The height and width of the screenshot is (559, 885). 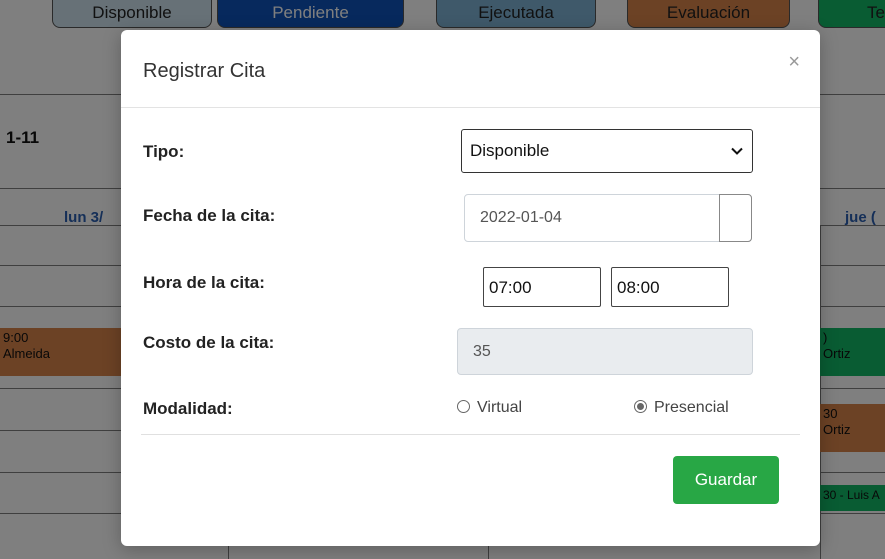 I want to click on modal-divider, so click(x=470, y=434).